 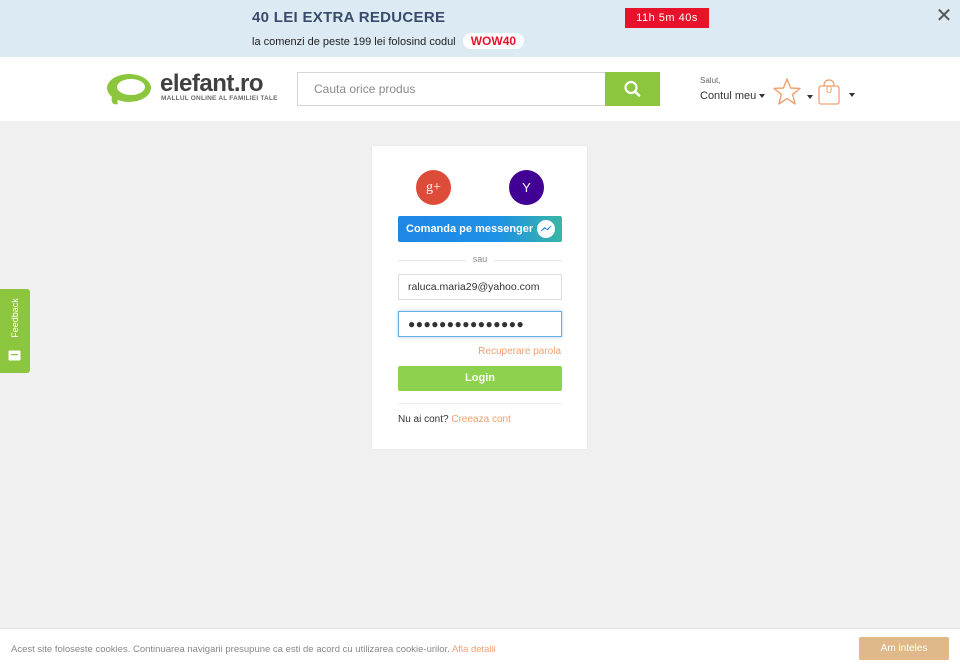 What do you see at coordinates (836, 93) in the screenshot?
I see `cart-button: 0` at bounding box center [836, 93].